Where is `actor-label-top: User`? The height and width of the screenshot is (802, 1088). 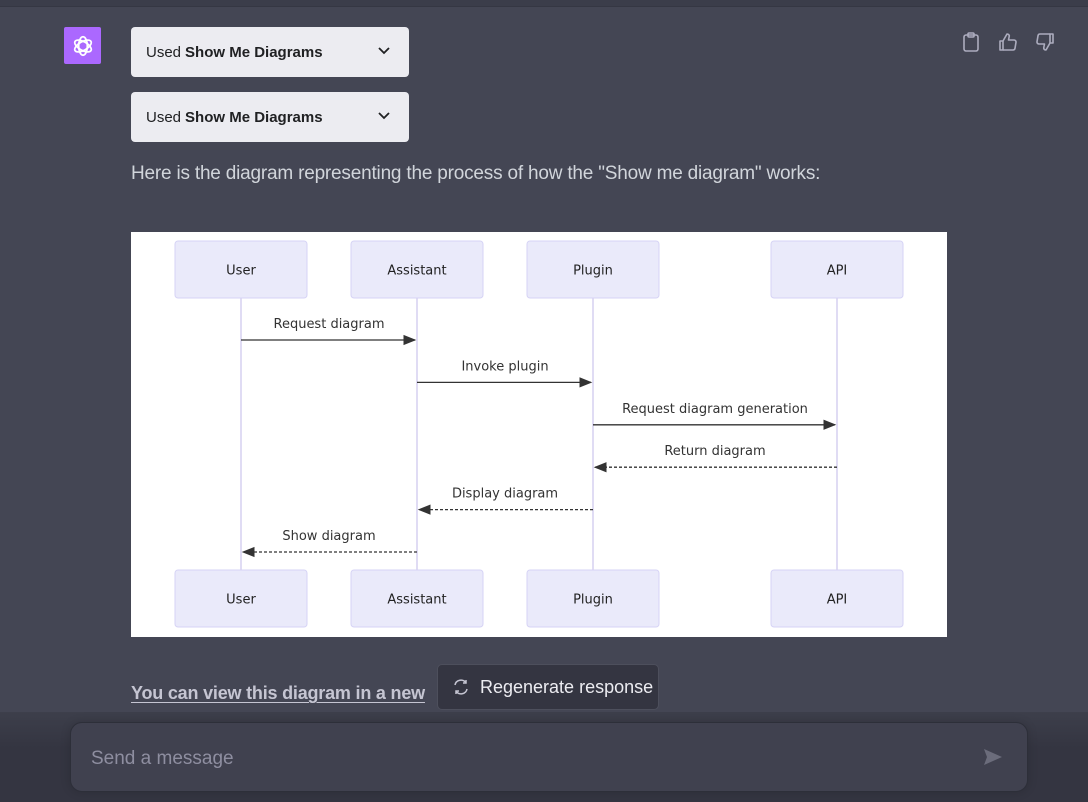 actor-label-top: User is located at coordinates (241, 271).